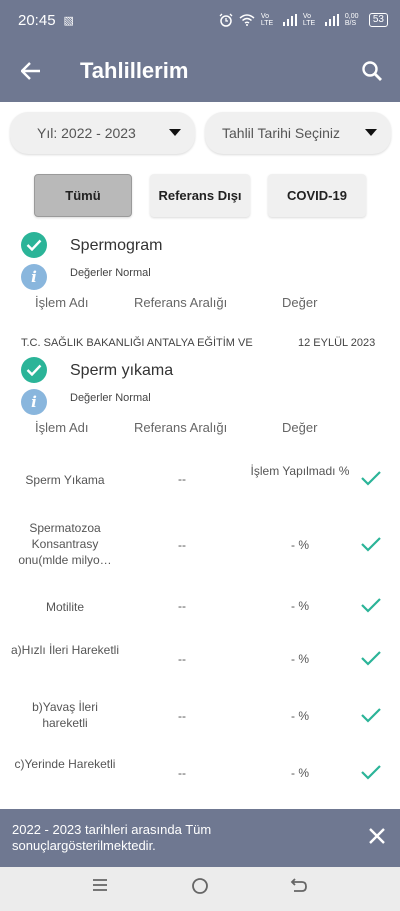  I want to click on filter-all-button: Tümü, so click(83, 195).